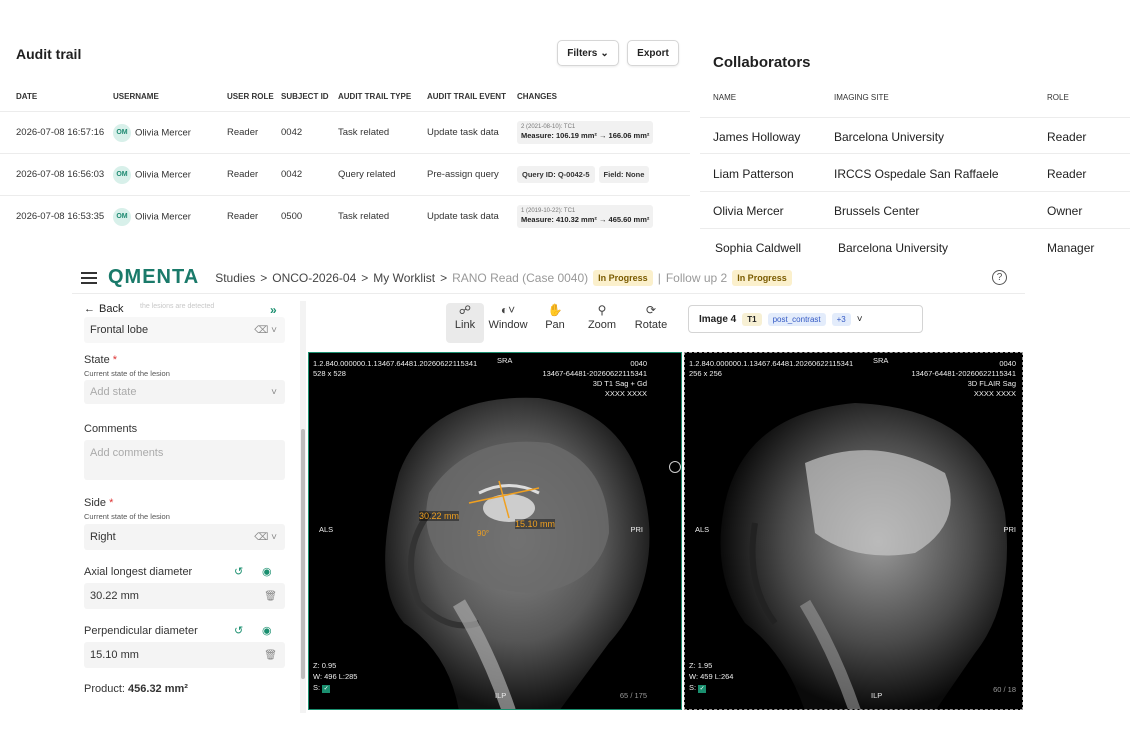 The image size is (1133, 744). I want to click on collab-role: Owner, so click(1065, 211).